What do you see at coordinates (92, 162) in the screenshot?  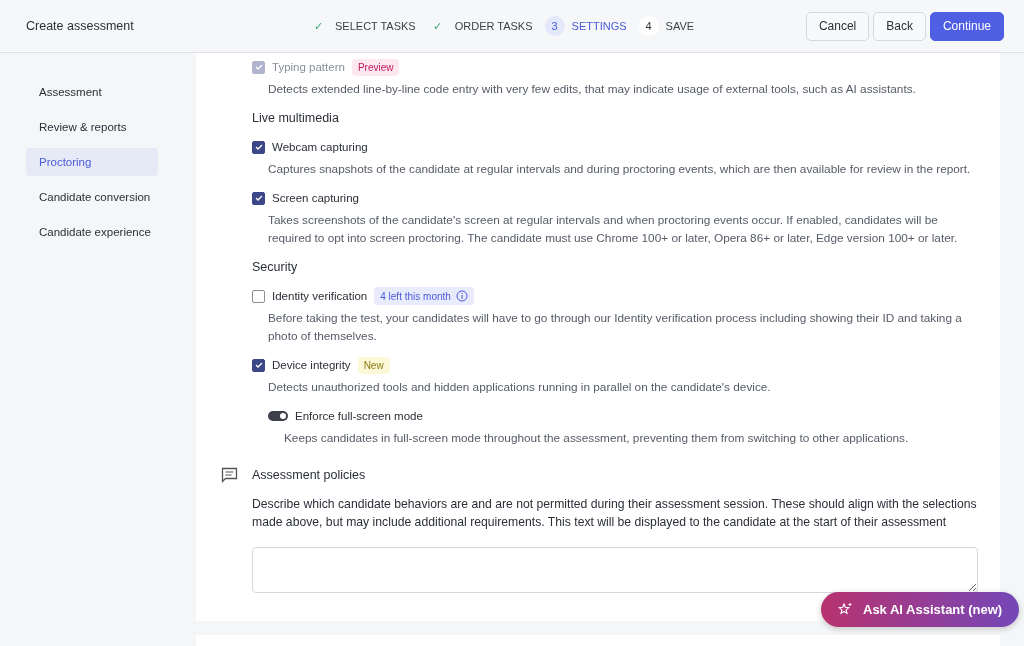 I see `sidebar-item: Proctoring` at bounding box center [92, 162].